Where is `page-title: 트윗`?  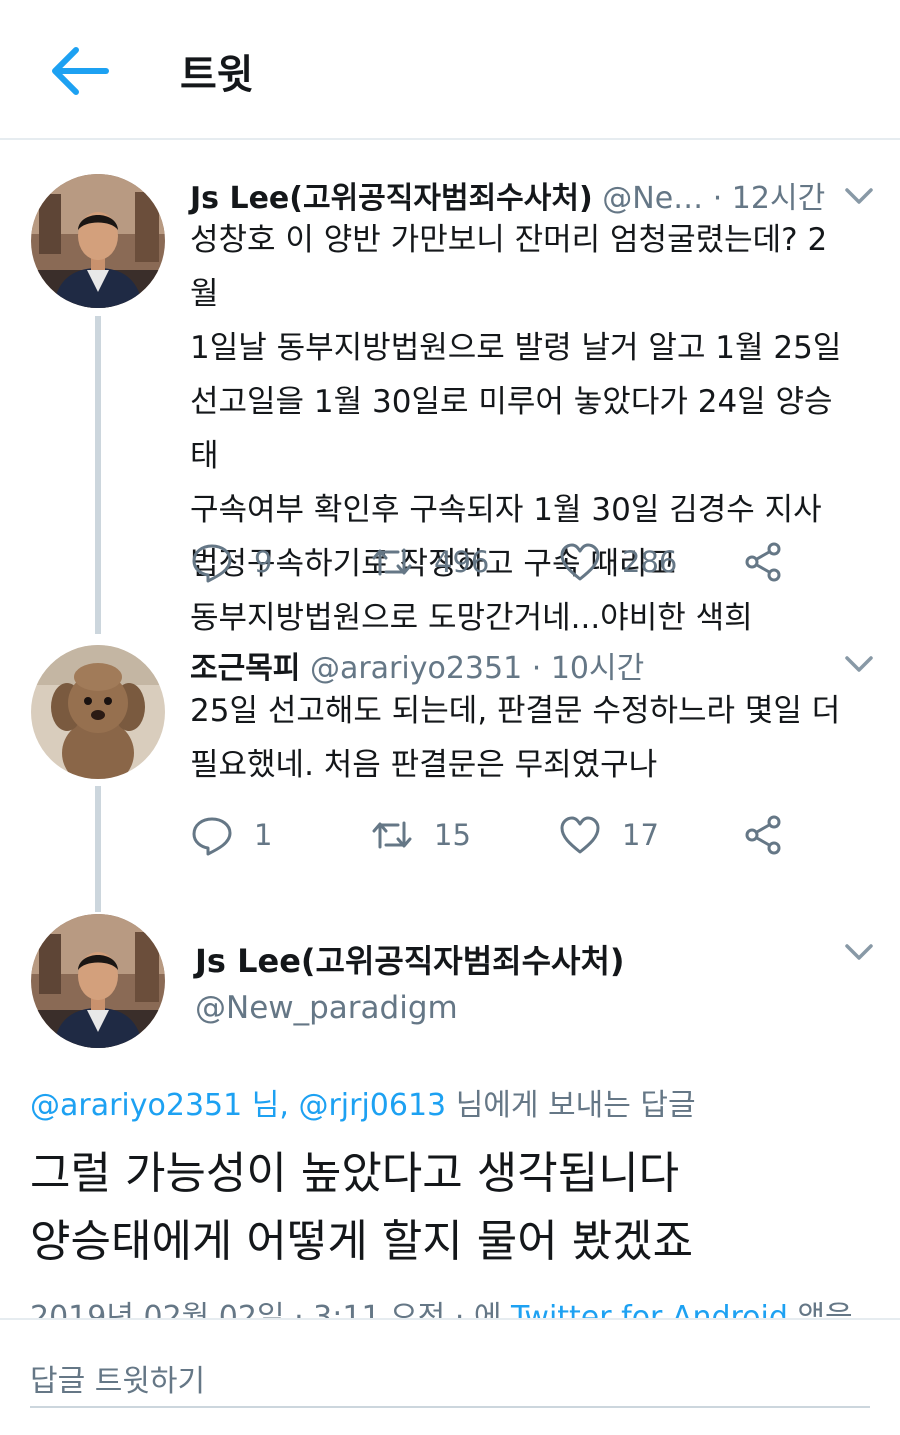 page-title: 트윗 is located at coordinates (217, 75).